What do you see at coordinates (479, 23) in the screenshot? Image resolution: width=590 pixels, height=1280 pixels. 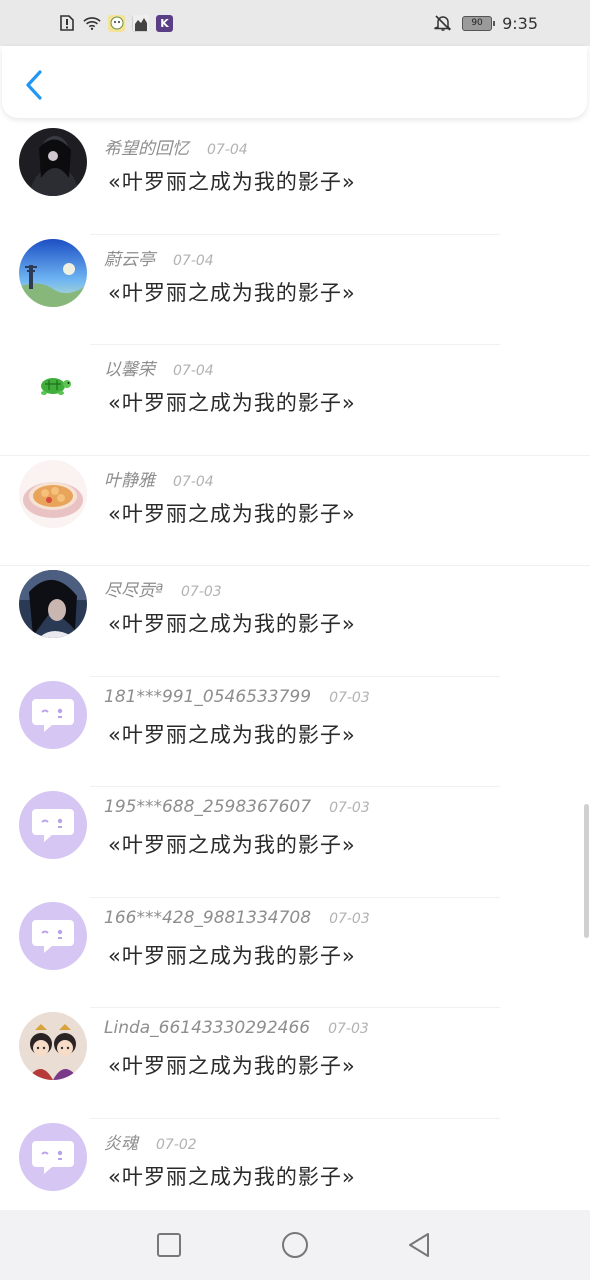 I see `battery-indicator: 90` at bounding box center [479, 23].